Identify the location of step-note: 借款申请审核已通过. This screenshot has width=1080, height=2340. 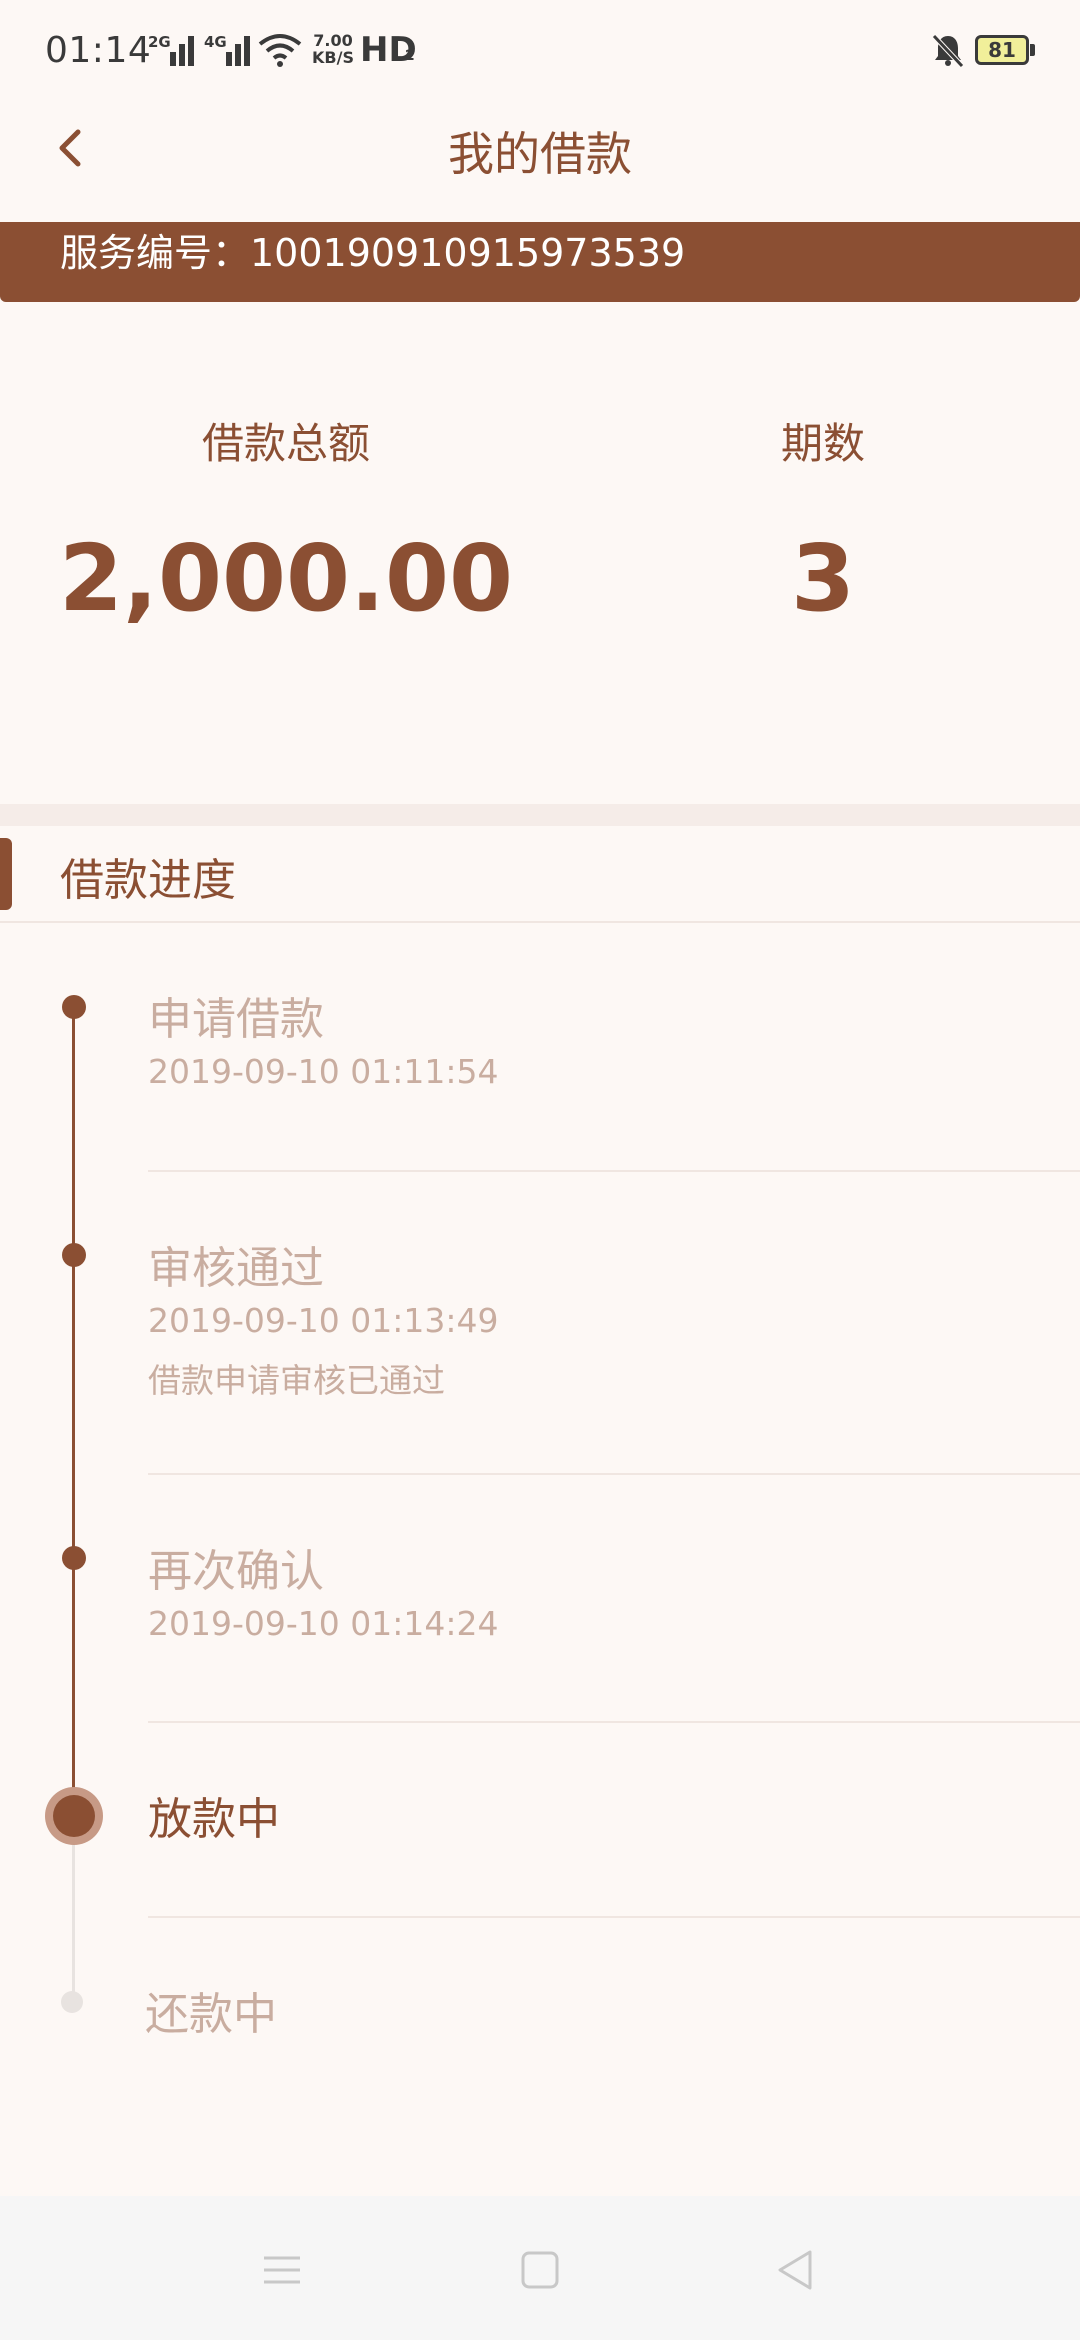
(296, 1380).